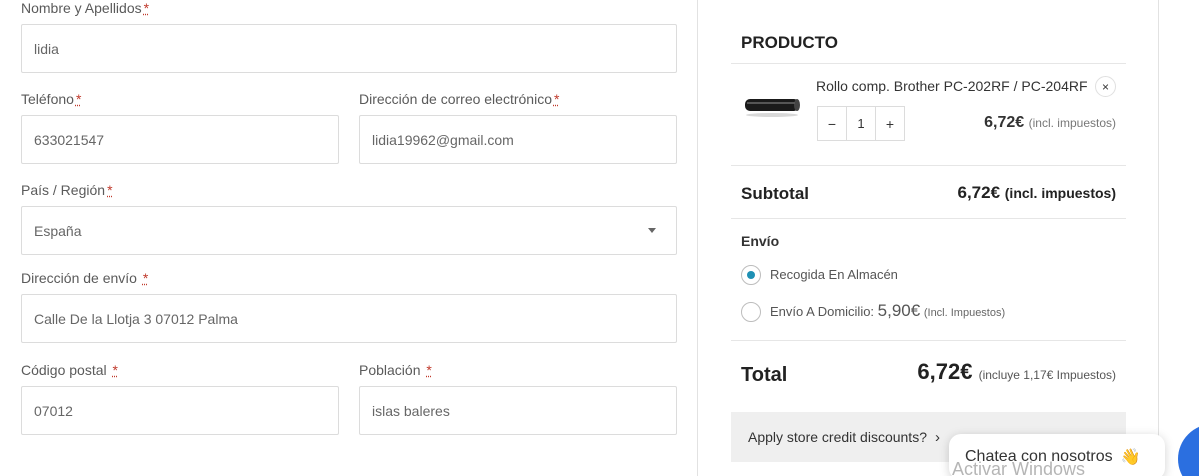  I want to click on chevron-down-icon, so click(652, 230).